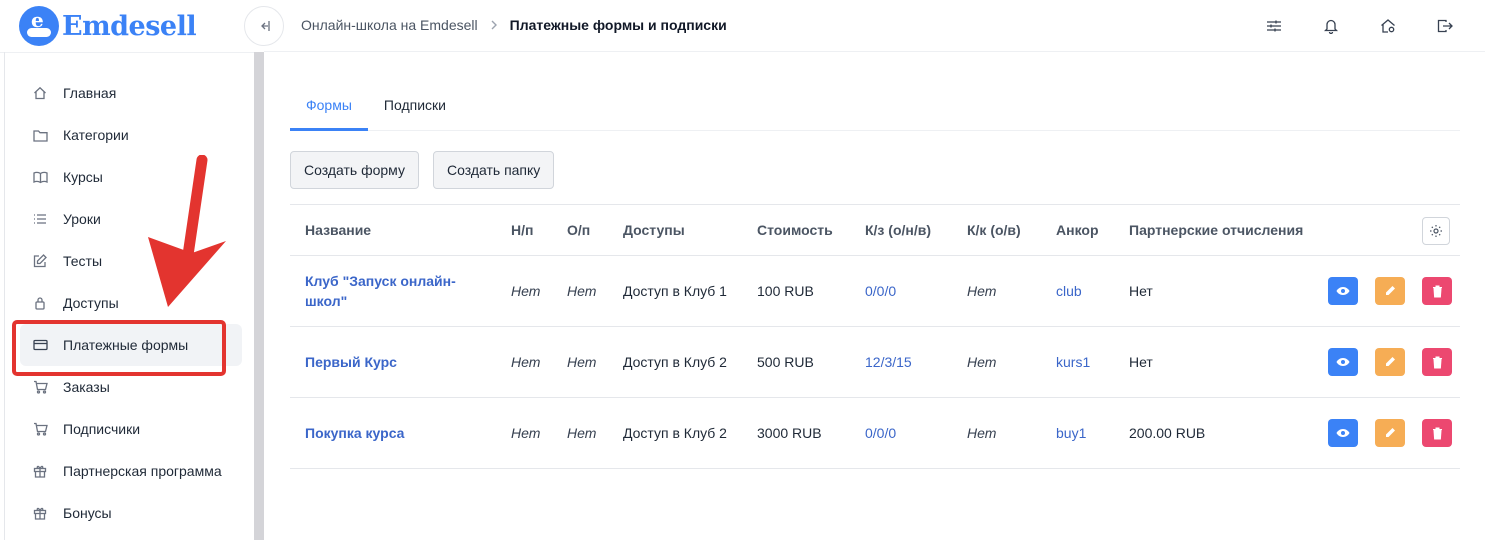  Describe the element at coordinates (40, 303) in the screenshot. I see `lock-icon` at that location.